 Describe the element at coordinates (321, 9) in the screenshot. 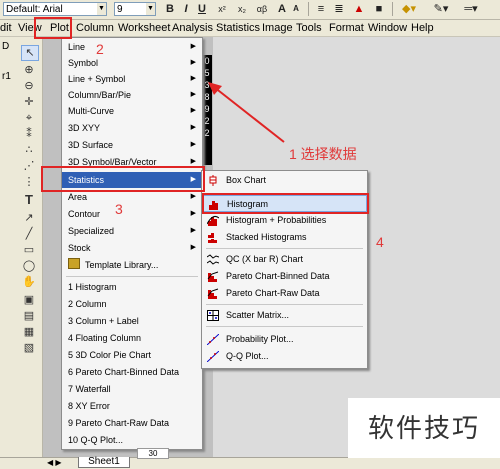

I see `align-left-icon: ≡` at that location.